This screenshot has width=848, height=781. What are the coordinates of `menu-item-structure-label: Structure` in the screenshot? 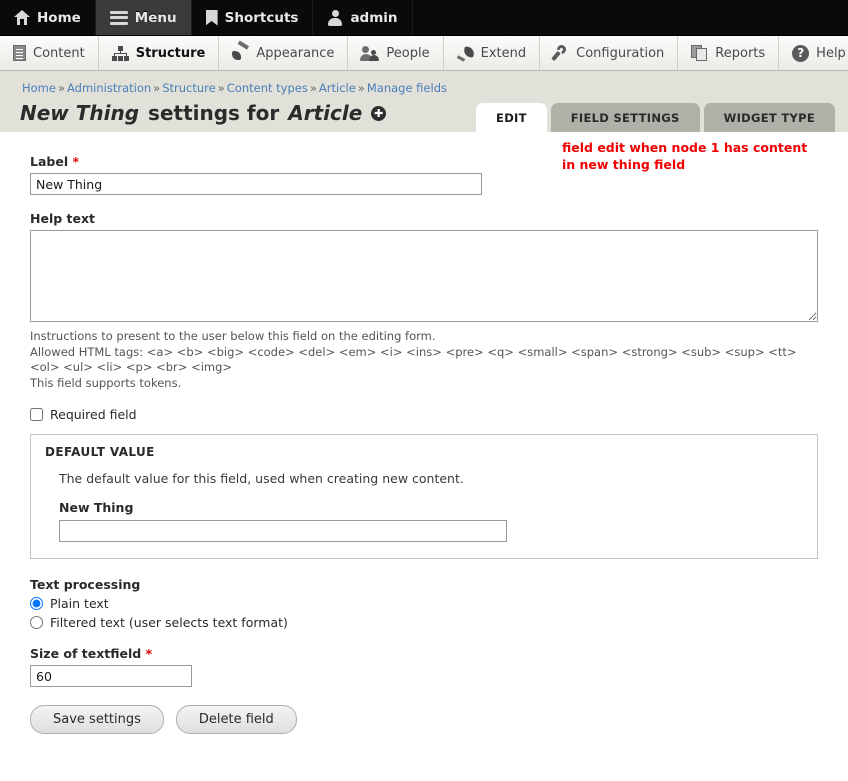 It's located at (170, 53).